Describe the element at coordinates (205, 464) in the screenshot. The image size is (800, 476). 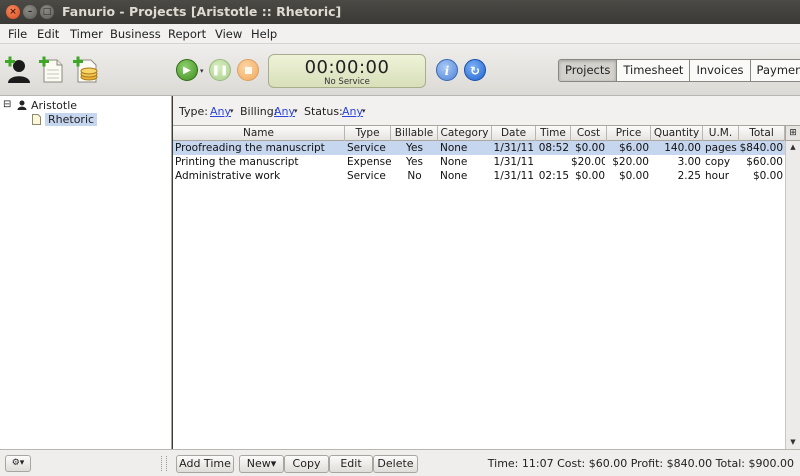
I see `add-time-button: Add Time` at that location.